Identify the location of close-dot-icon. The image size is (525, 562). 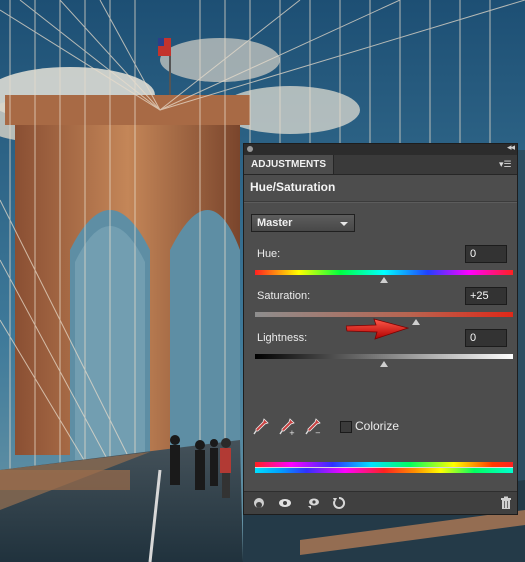
(250, 149).